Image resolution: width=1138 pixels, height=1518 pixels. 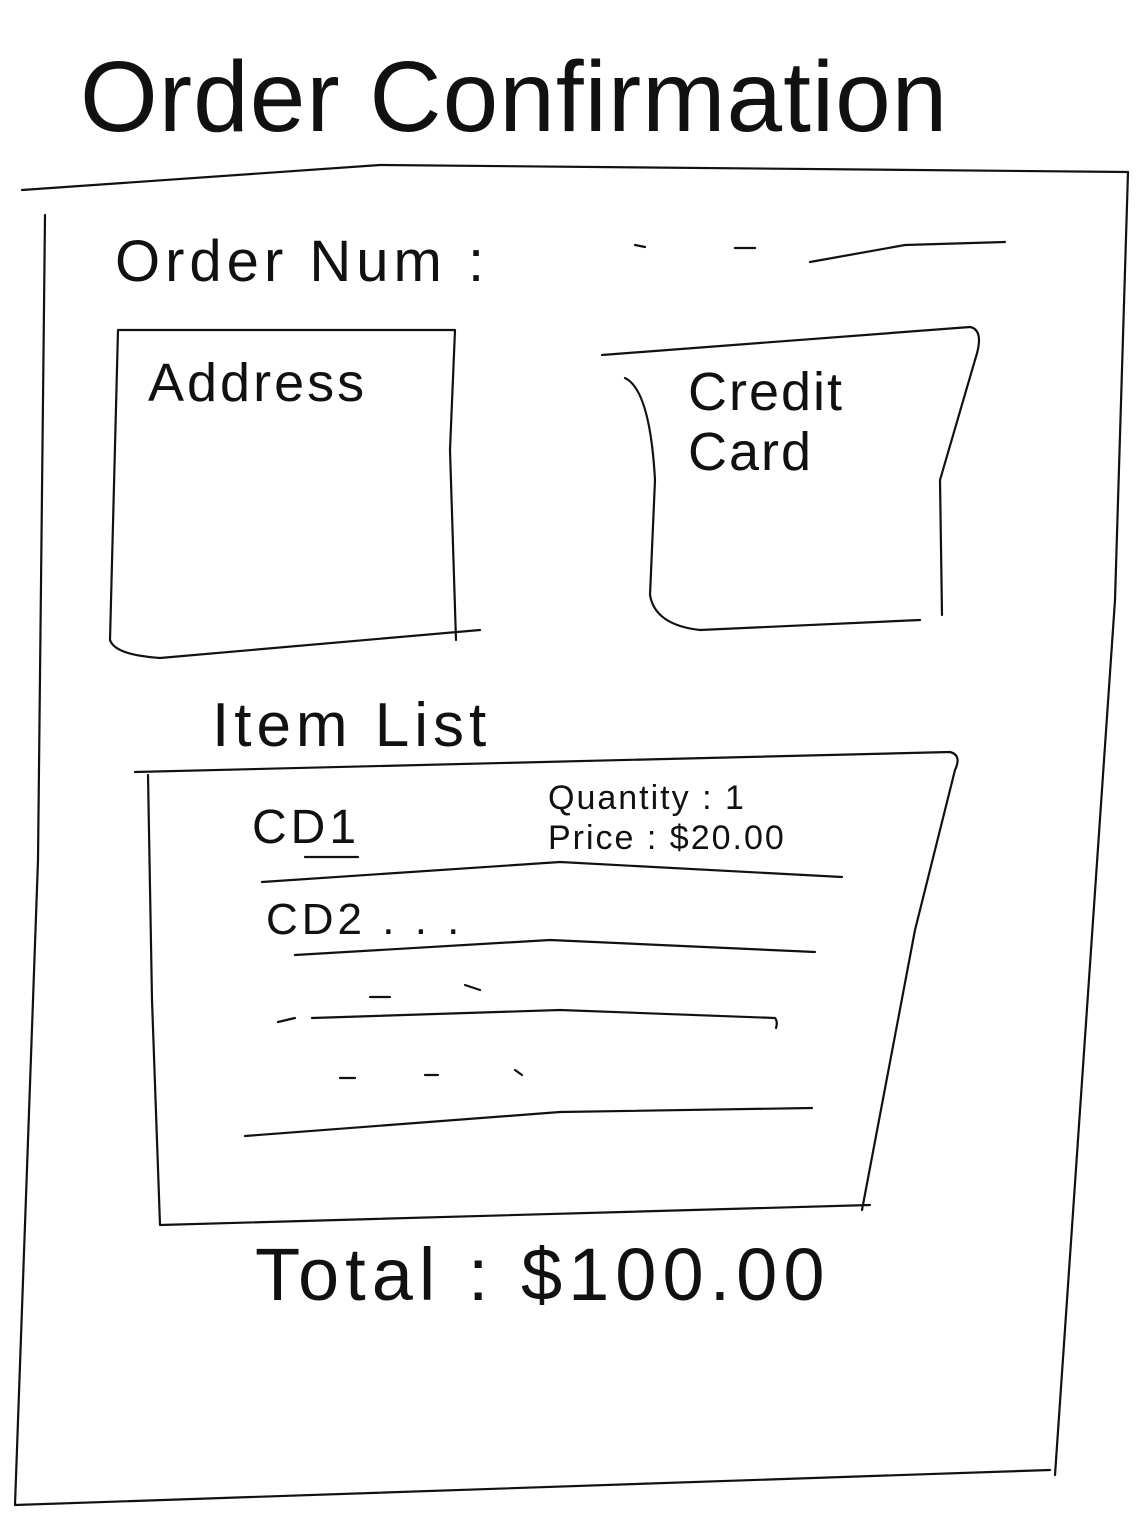 What do you see at coordinates (352, 725) in the screenshot?
I see `item-list-heading: Item List` at bounding box center [352, 725].